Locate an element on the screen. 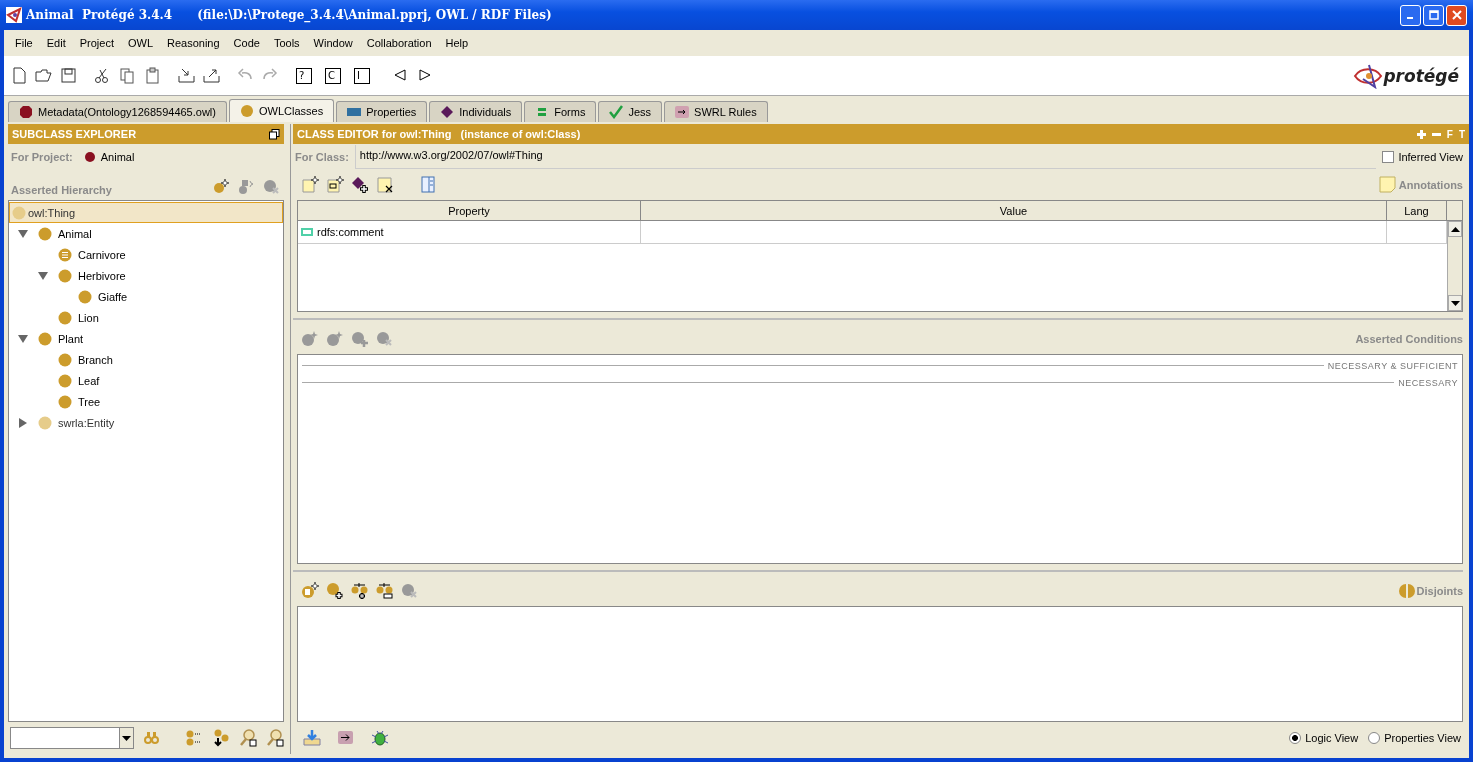 This screenshot has width=1473, height=762. open-folder-icon is located at coordinates (44, 75).